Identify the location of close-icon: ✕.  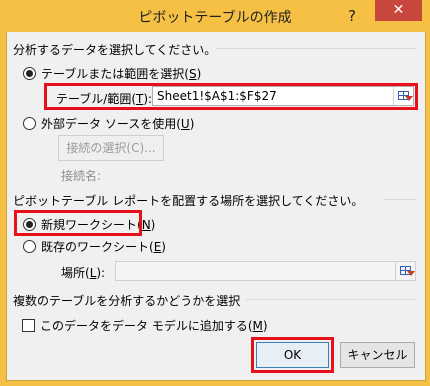
(399, 10).